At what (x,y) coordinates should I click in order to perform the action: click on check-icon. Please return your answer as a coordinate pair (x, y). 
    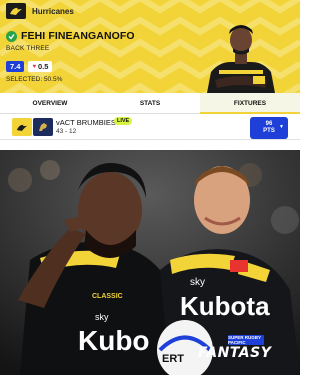
    Looking at the image, I should click on (11, 36).